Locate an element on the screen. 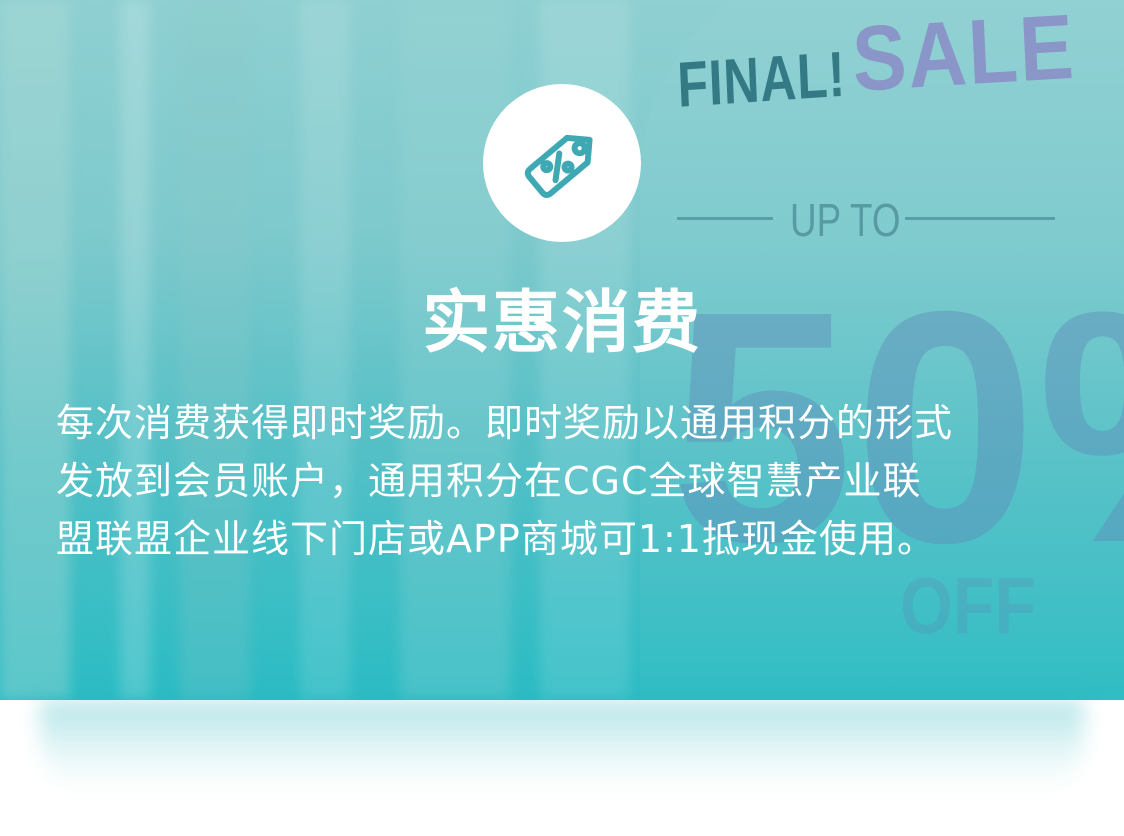 The height and width of the screenshot is (836, 1124). sale-sign-sale-text: SALE is located at coordinates (964, 55).